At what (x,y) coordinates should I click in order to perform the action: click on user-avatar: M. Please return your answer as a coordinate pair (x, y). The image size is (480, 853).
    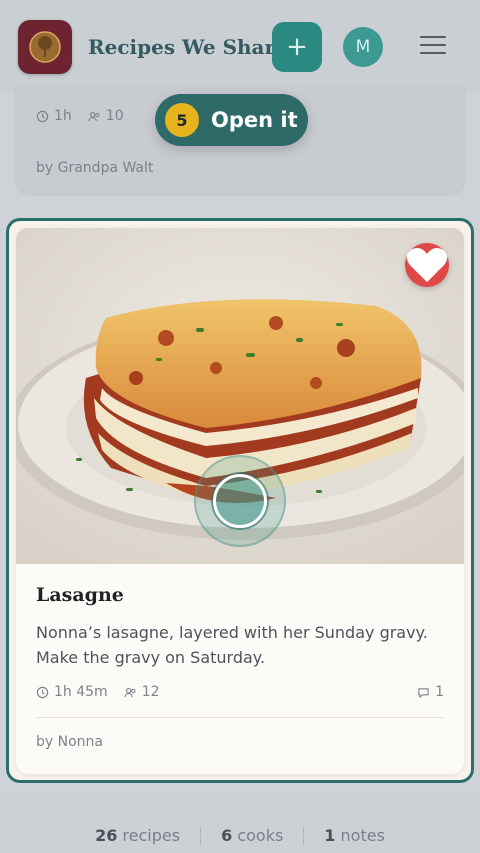
    Looking at the image, I should click on (363, 47).